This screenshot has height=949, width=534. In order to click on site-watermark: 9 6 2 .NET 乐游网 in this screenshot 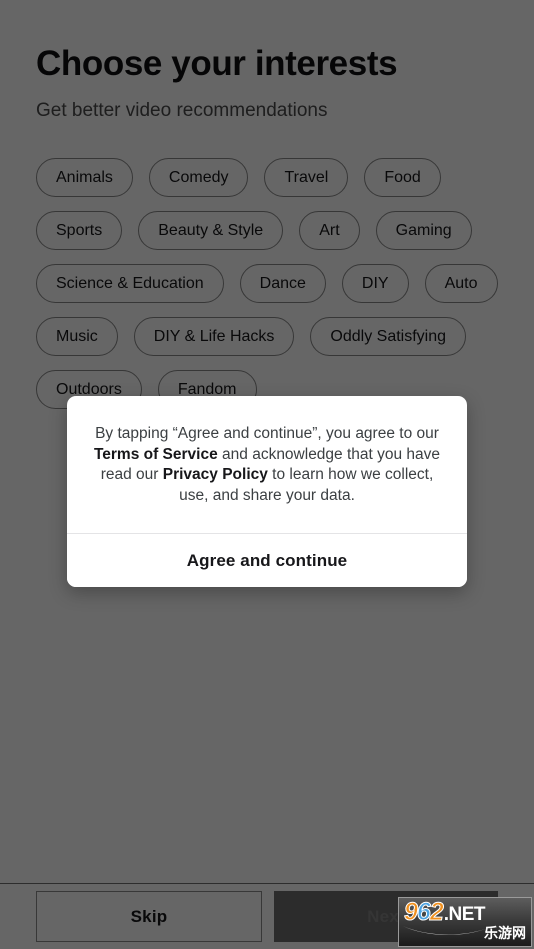, I will do `click(465, 922)`.